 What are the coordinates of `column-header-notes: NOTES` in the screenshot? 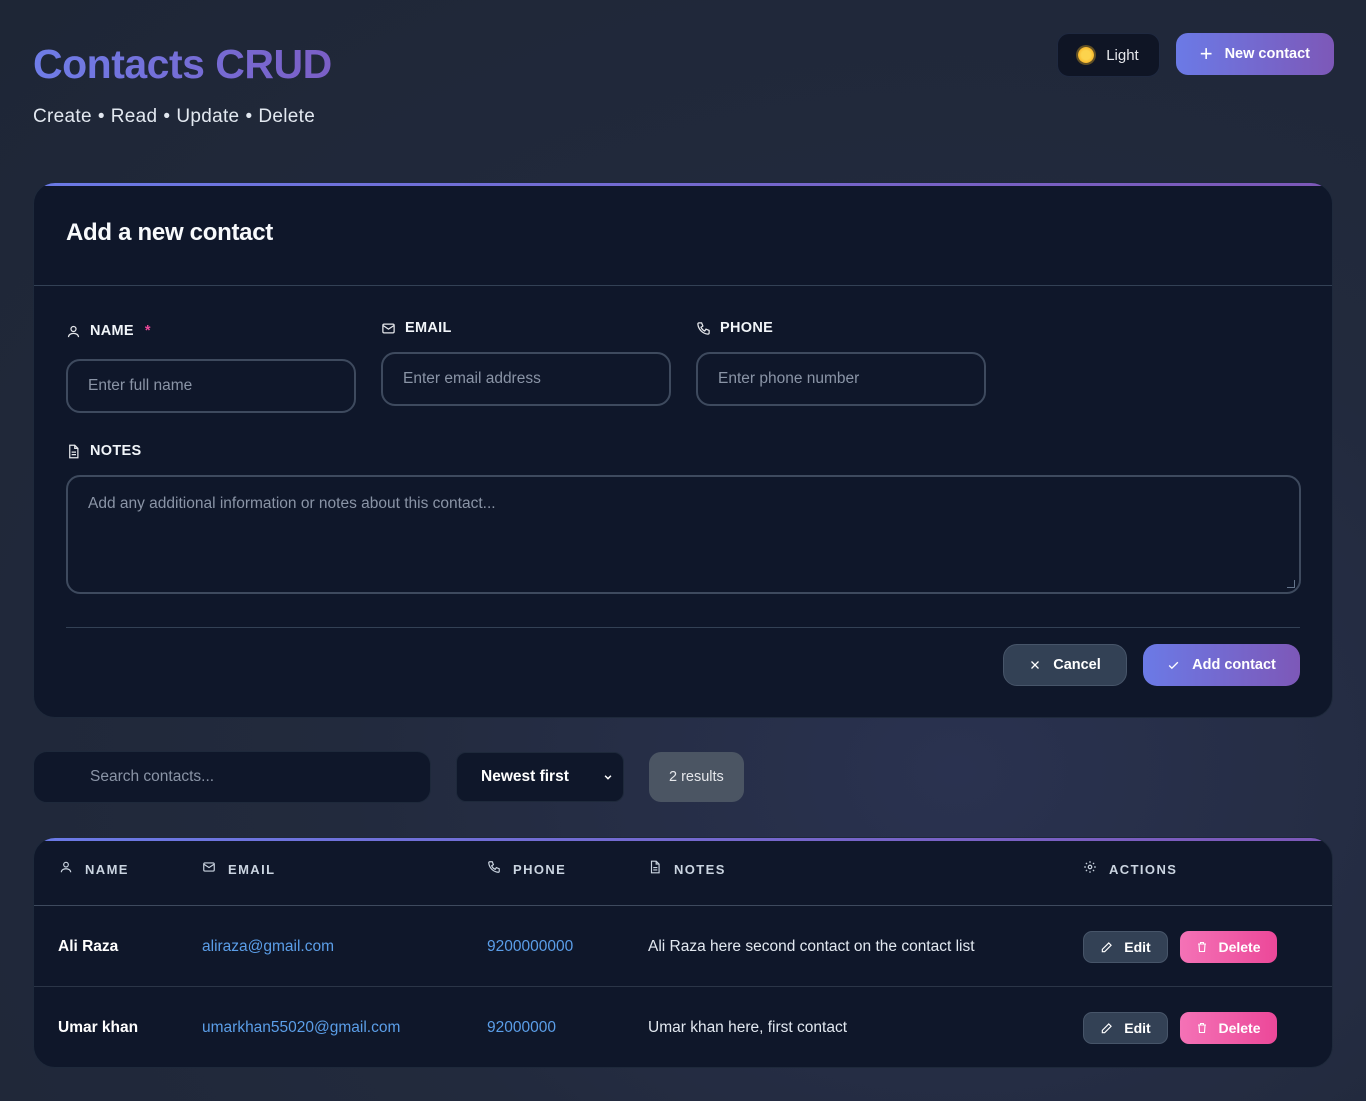 It's located at (687, 868).